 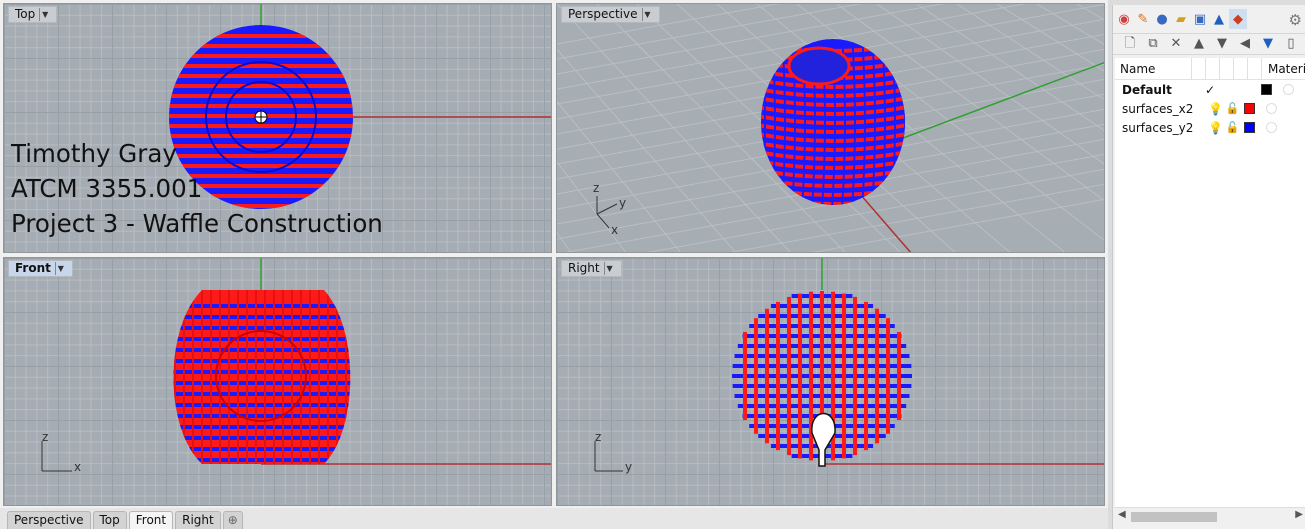 I want to click on new-sublayer-icon: ⧉, so click(x=1153, y=44).